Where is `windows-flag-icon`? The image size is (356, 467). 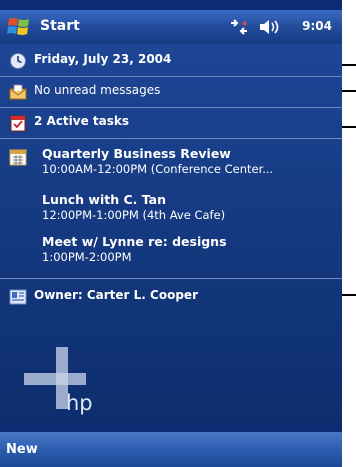 windows-flag-icon is located at coordinates (19, 27).